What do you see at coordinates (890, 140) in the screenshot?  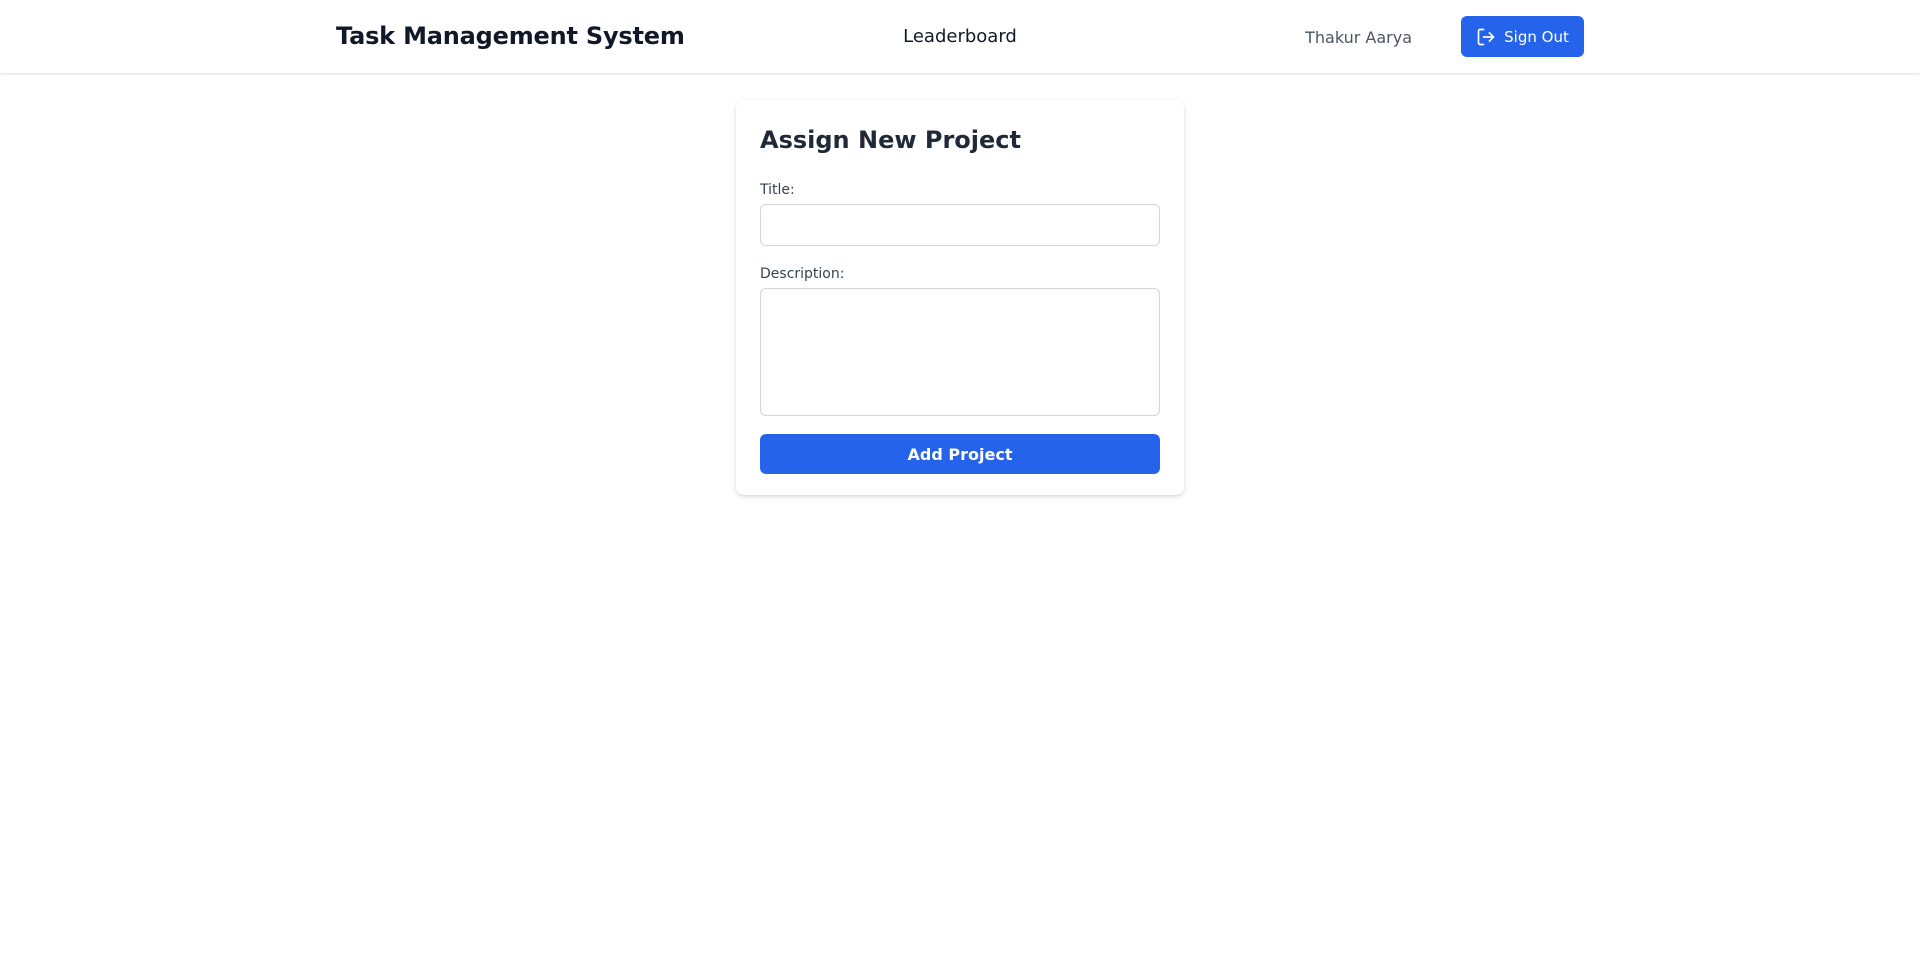 I see `form-title: Assign New Project` at bounding box center [890, 140].